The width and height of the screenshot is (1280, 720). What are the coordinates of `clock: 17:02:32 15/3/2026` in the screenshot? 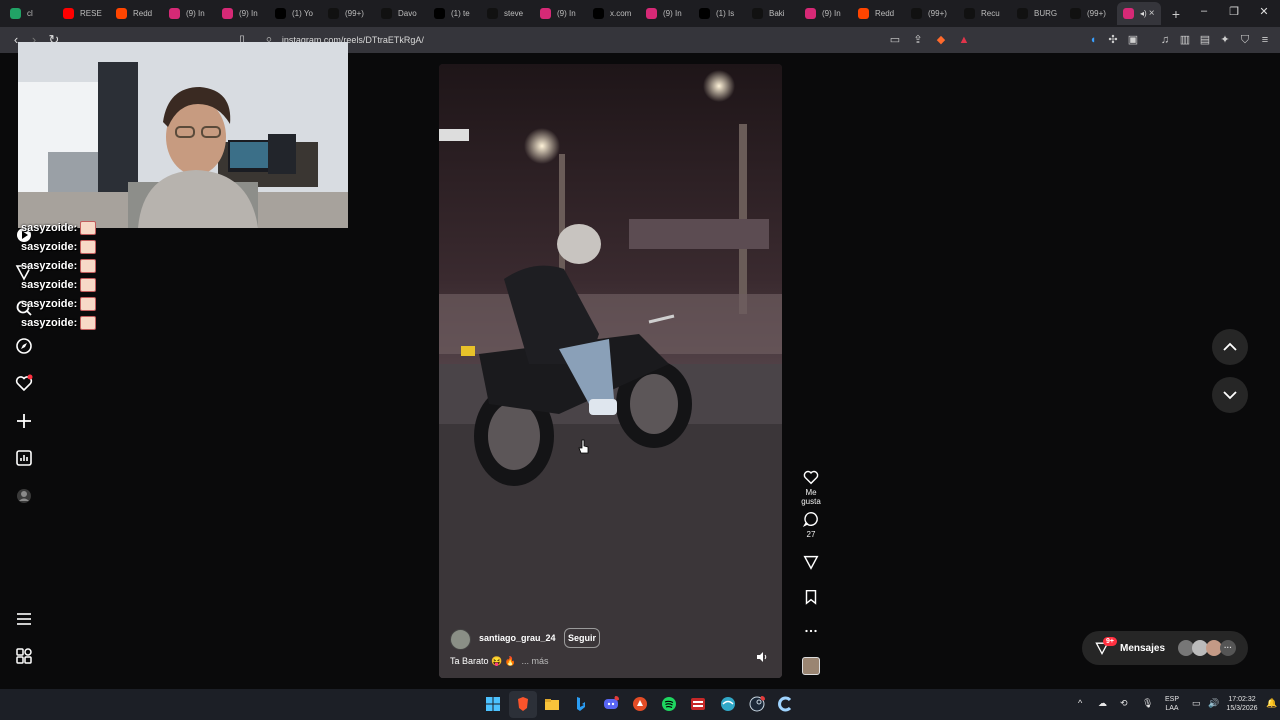 It's located at (1242, 704).